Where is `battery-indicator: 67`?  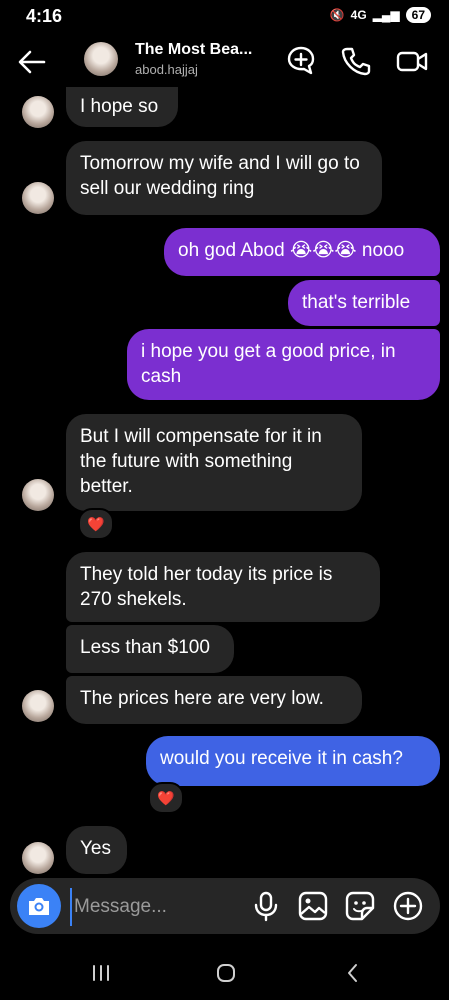
battery-indicator: 67 is located at coordinates (418, 15).